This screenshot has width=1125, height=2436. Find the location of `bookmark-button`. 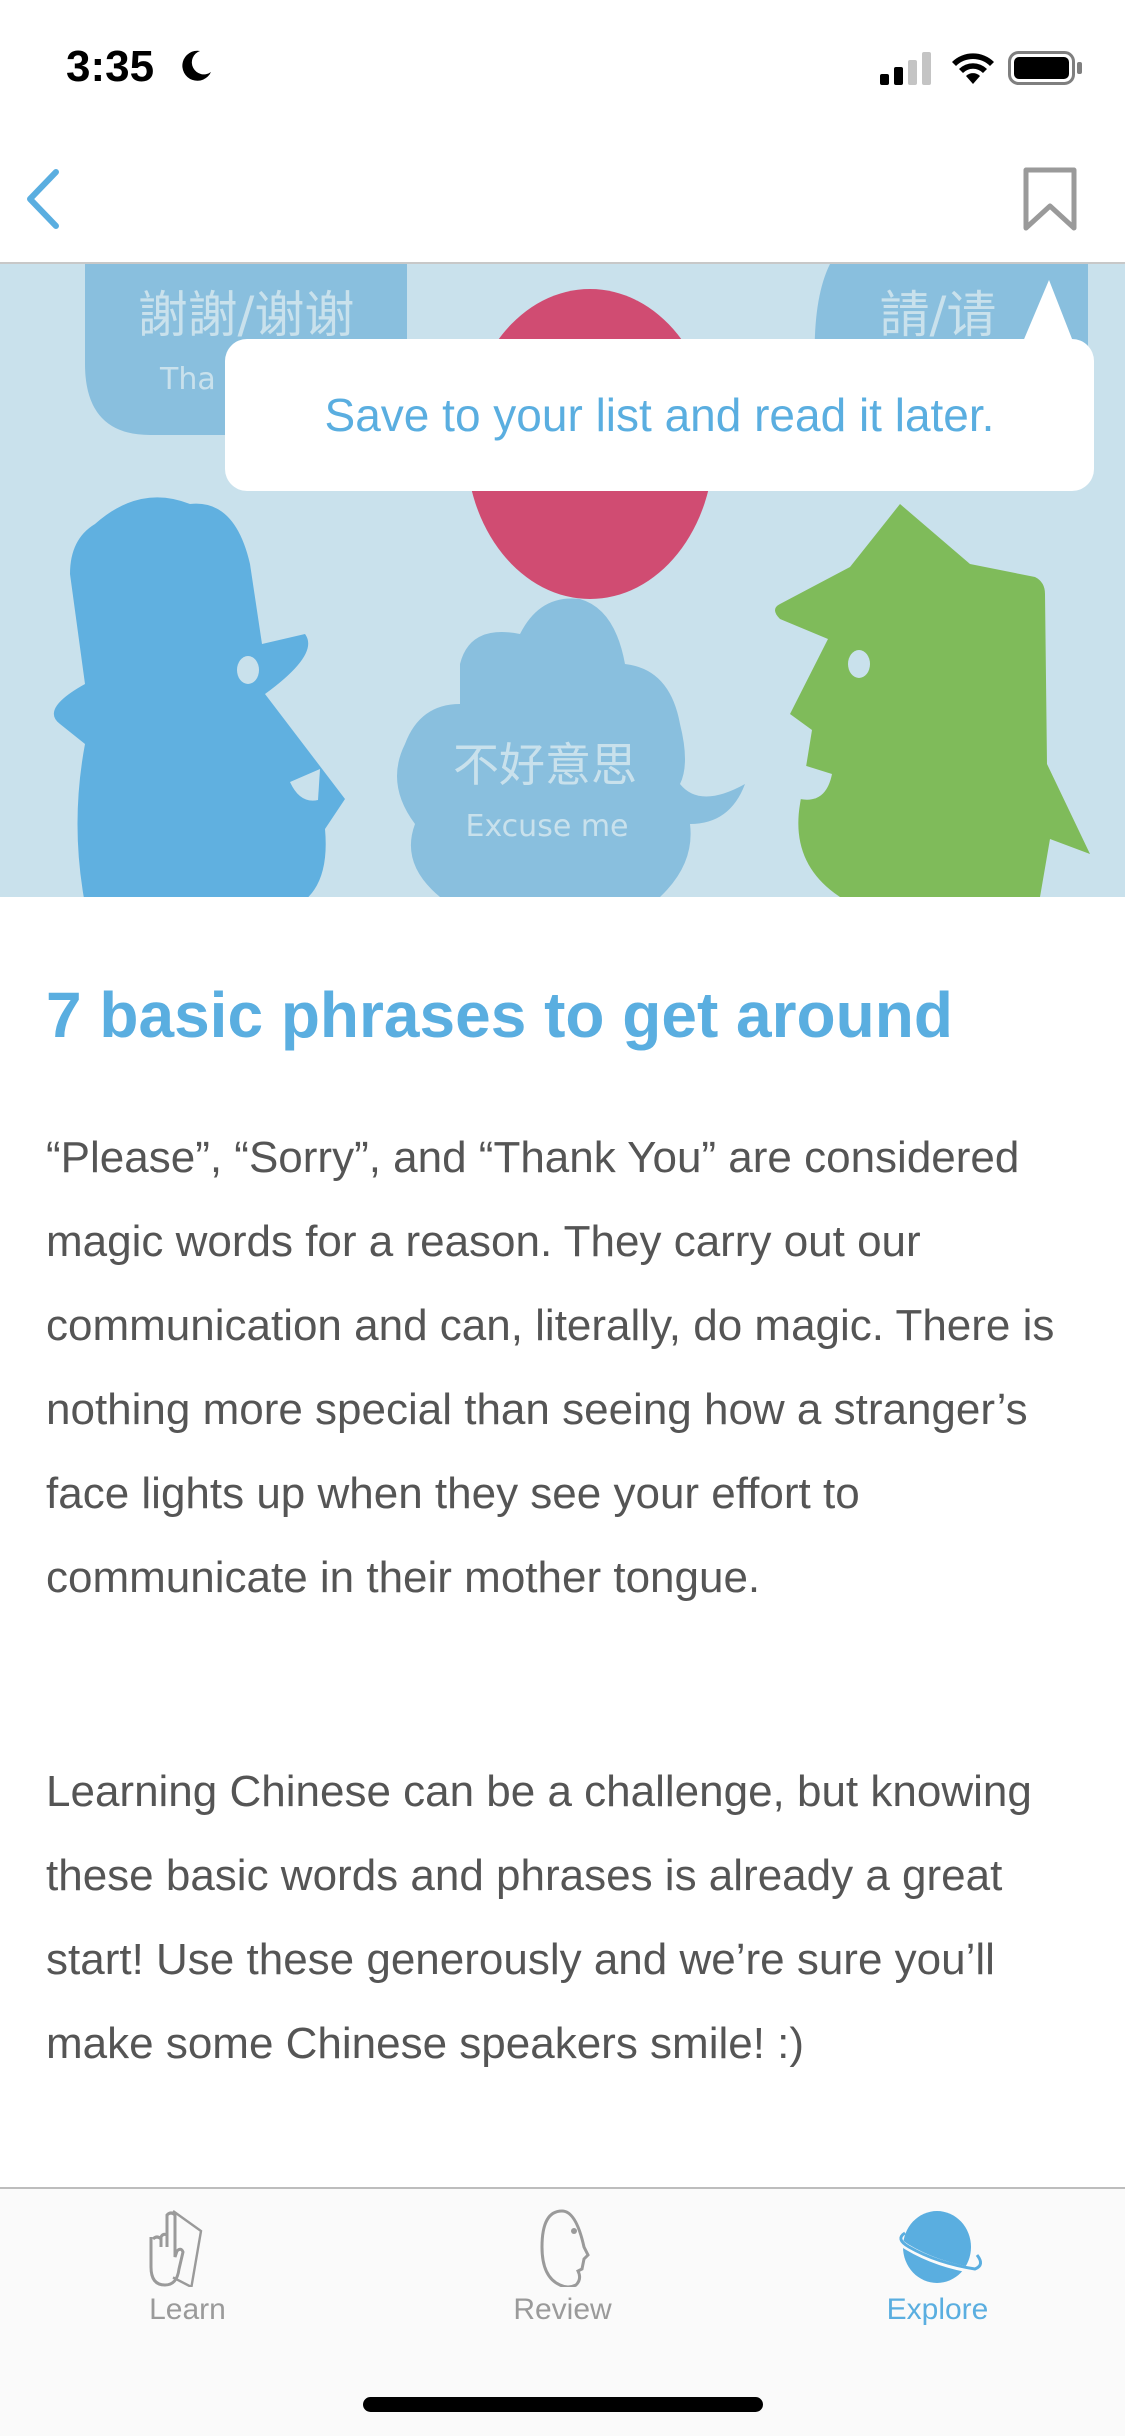

bookmark-button is located at coordinates (1050, 199).